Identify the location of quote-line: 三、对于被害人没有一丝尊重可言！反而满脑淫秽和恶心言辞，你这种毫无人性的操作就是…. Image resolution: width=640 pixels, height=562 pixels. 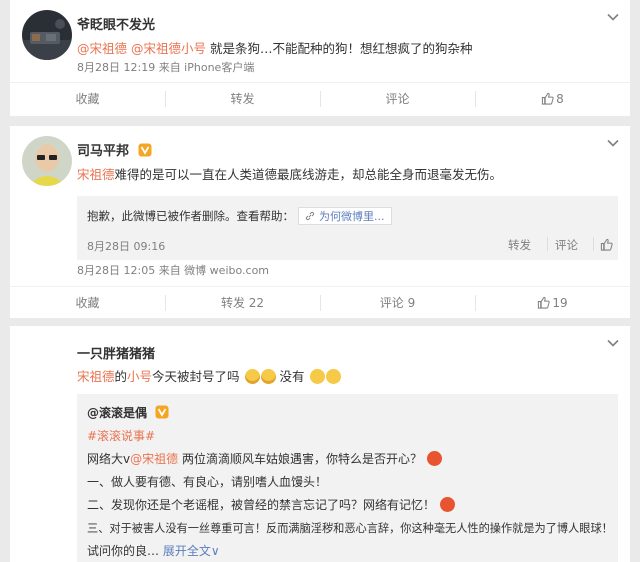
(350, 528).